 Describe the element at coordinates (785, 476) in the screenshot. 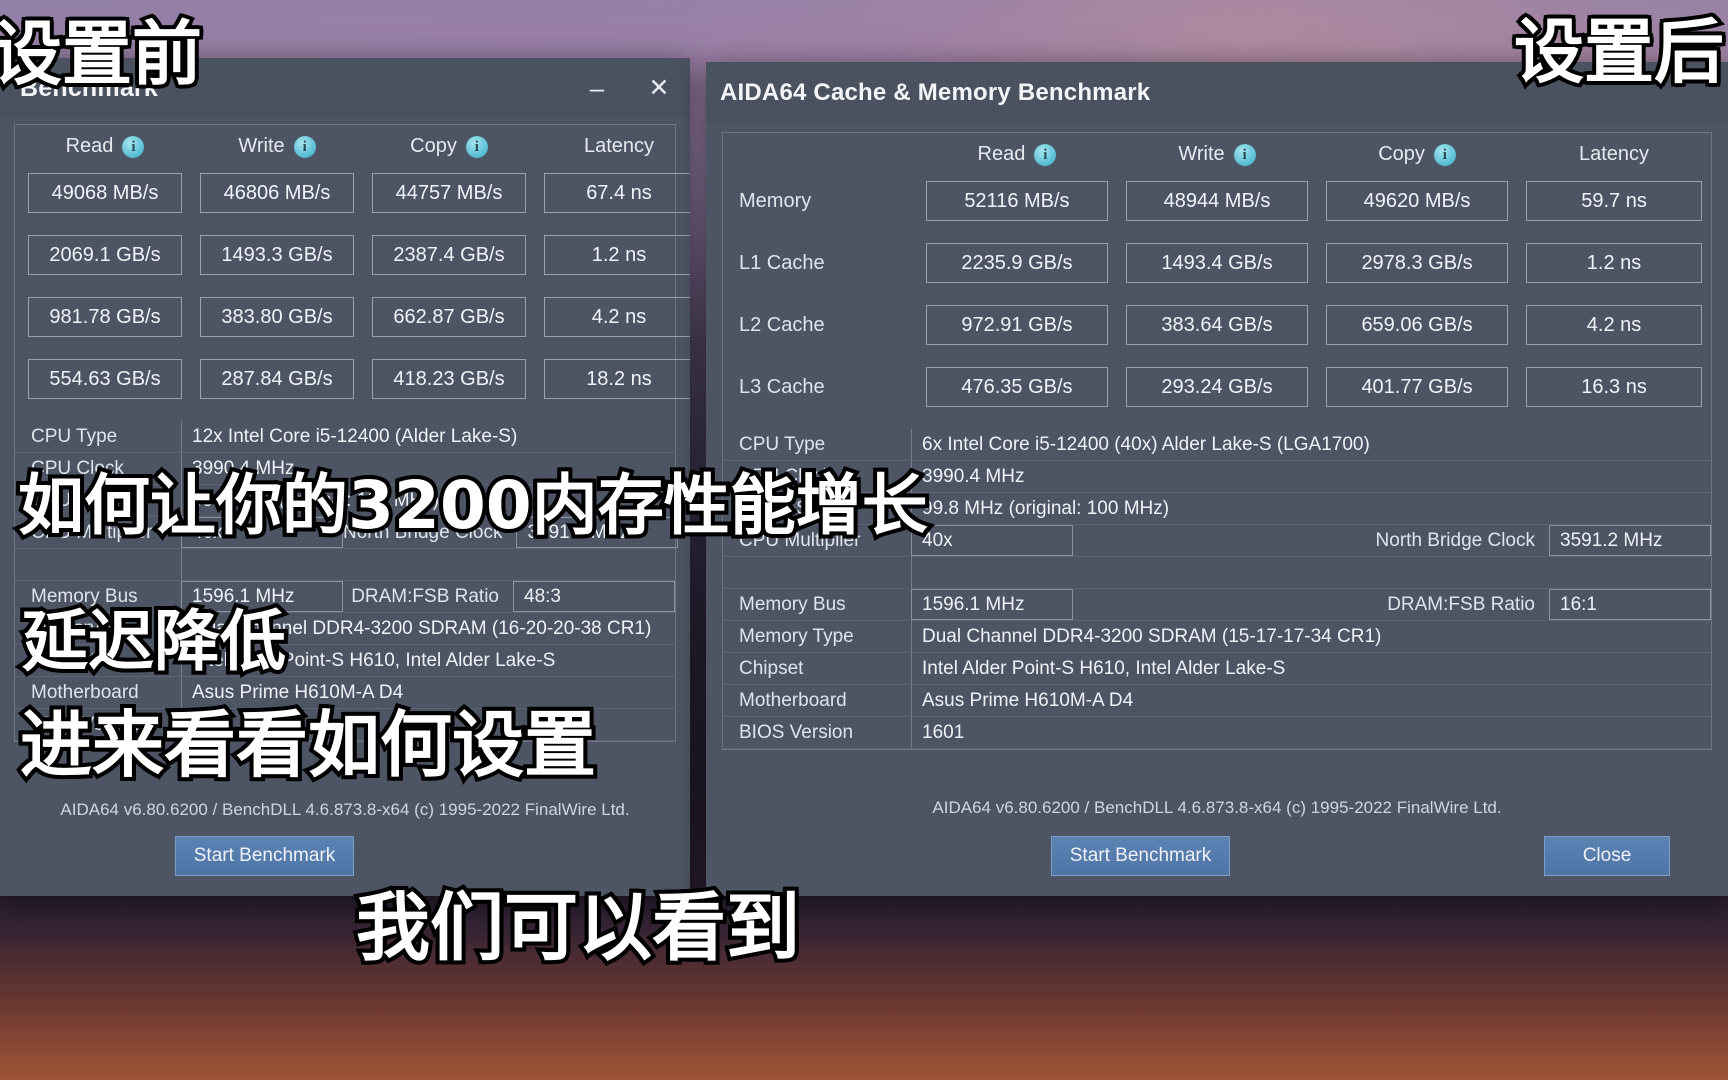

I see `info-label-cpu-clock: CPU Clock` at that location.